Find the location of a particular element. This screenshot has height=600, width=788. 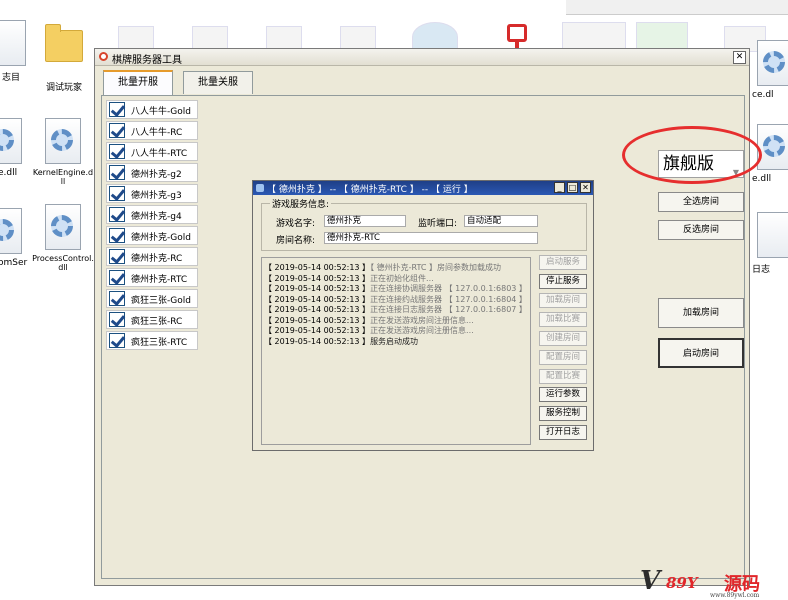

room-label: 德州扑克-RTC is located at coordinates (159, 280).